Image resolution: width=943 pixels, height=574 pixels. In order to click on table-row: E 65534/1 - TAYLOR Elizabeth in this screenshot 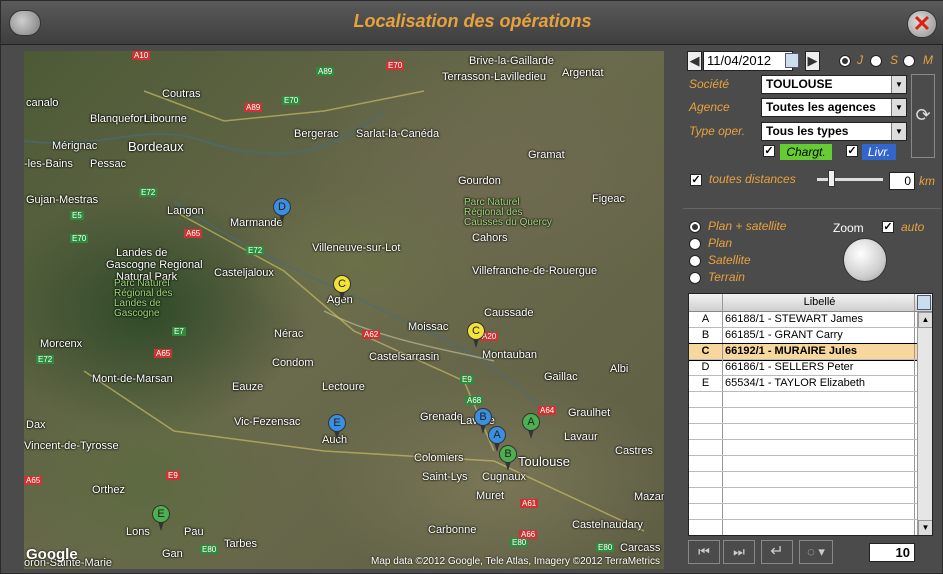, I will do `click(803, 384)`.